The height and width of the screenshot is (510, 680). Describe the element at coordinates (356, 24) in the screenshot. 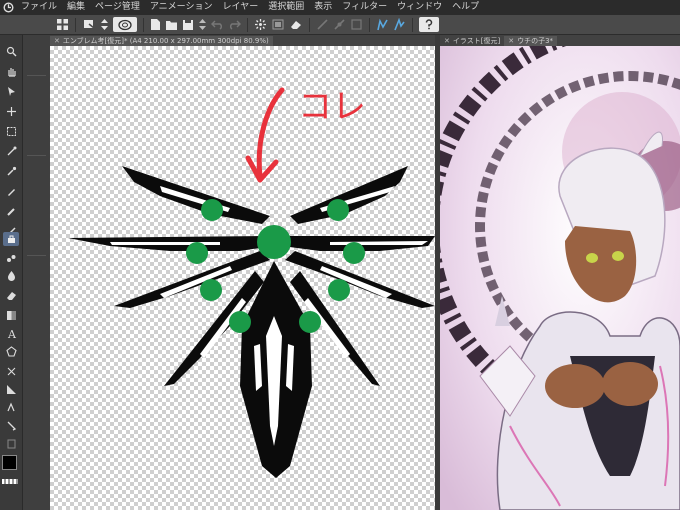

I see `ruler-toggle-icon` at that location.